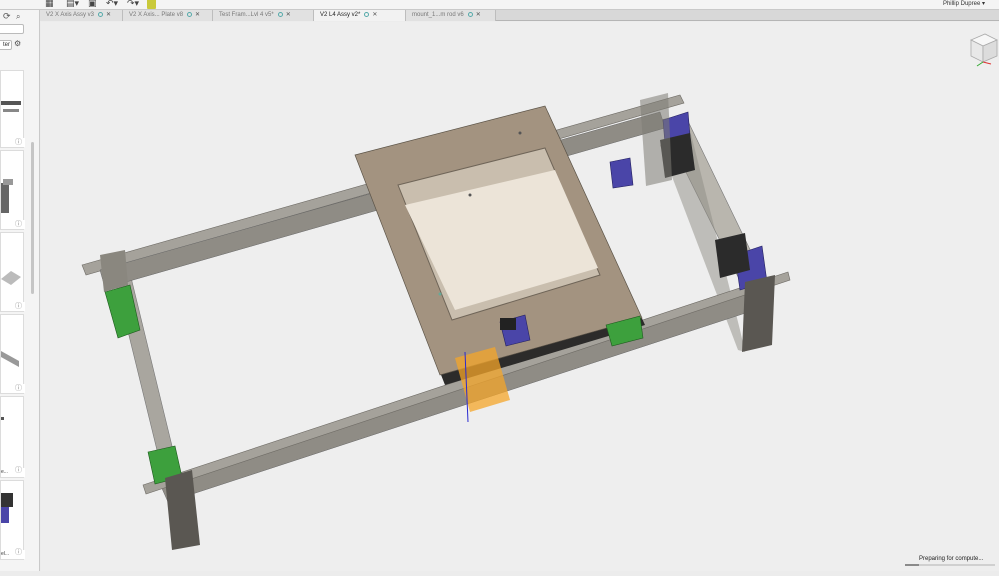 The width and height of the screenshot is (999, 576). Describe the element at coordinates (92, 4) in the screenshot. I see `save-icon: ▣` at that location.